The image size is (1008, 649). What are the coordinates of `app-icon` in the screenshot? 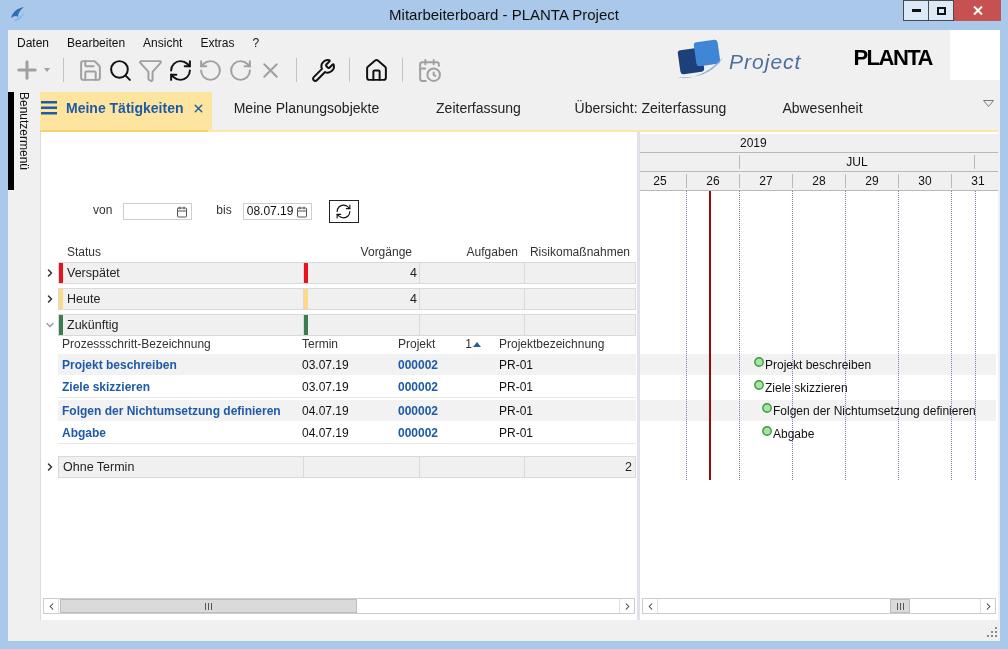 It's located at (17, 13).